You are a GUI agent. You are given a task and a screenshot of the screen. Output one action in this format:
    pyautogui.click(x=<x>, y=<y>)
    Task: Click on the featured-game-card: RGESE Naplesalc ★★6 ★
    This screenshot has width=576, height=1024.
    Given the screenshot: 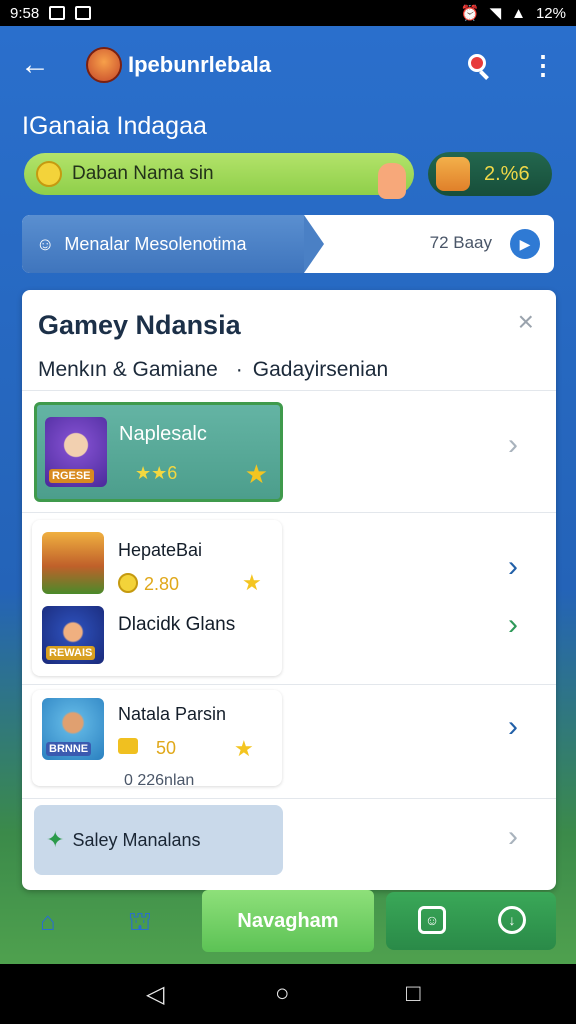 What is the action you would take?
    pyautogui.click(x=158, y=452)
    